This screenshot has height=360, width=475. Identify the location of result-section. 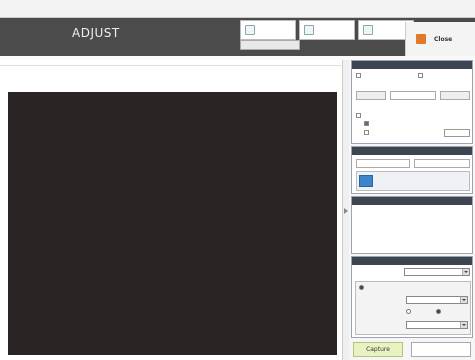
(412, 225).